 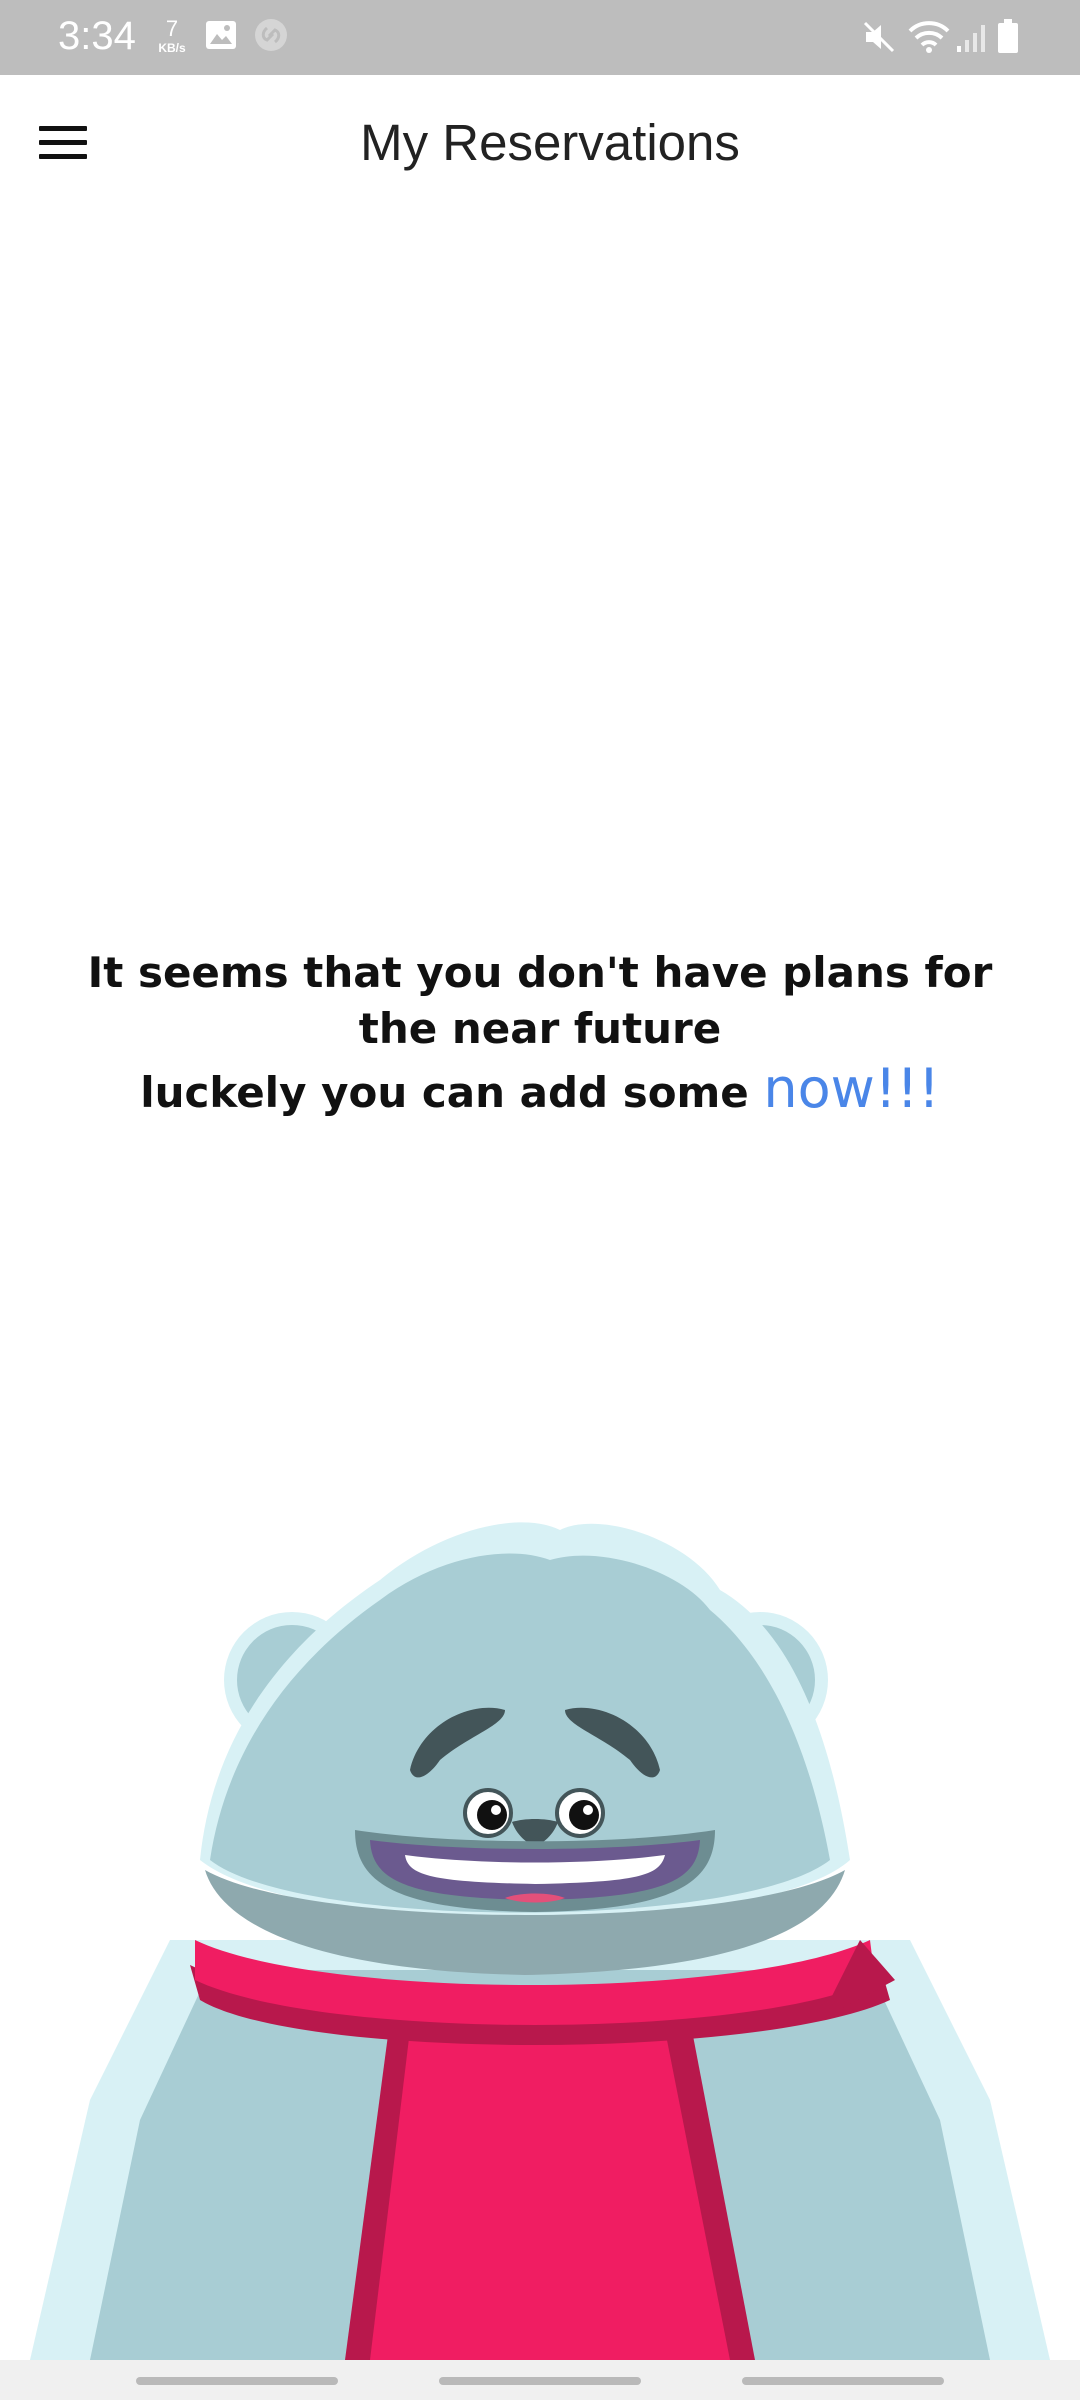 I want to click on wifi-icon, so click(x=929, y=39).